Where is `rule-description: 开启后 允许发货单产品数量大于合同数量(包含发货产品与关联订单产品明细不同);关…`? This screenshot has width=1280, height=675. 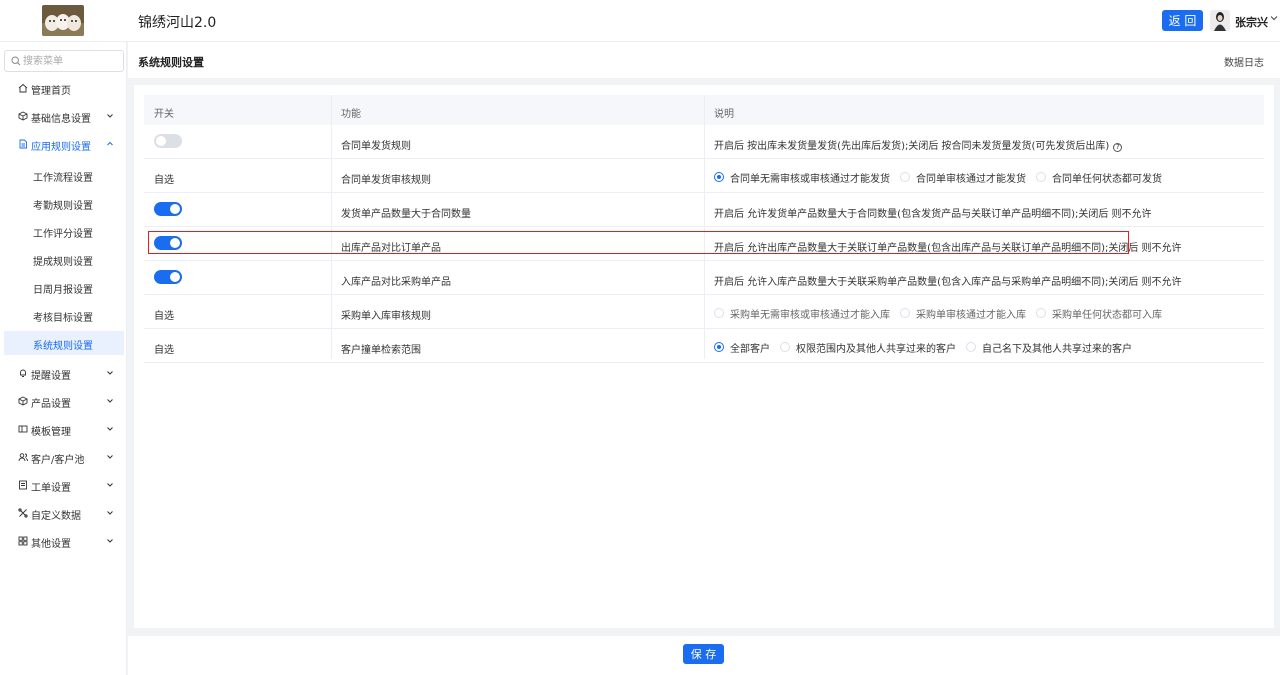
rule-description: 开启后 允许发货单产品数量大于合同数量(包含发货产品与关联订单产品明细不同);关… is located at coordinates (933, 214).